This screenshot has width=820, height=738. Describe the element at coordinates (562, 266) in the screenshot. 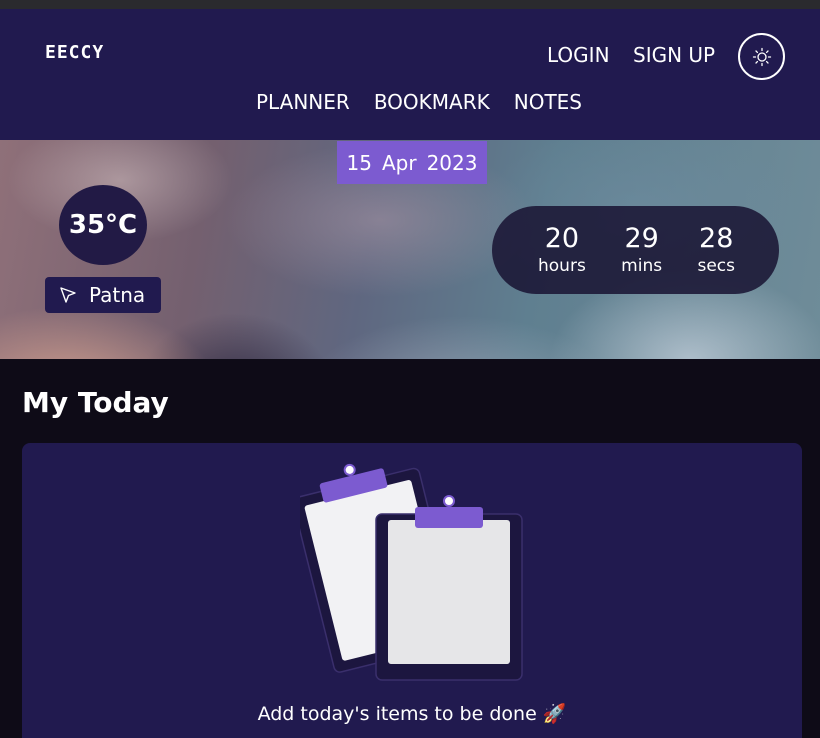

I see `hours-label: hours` at that location.